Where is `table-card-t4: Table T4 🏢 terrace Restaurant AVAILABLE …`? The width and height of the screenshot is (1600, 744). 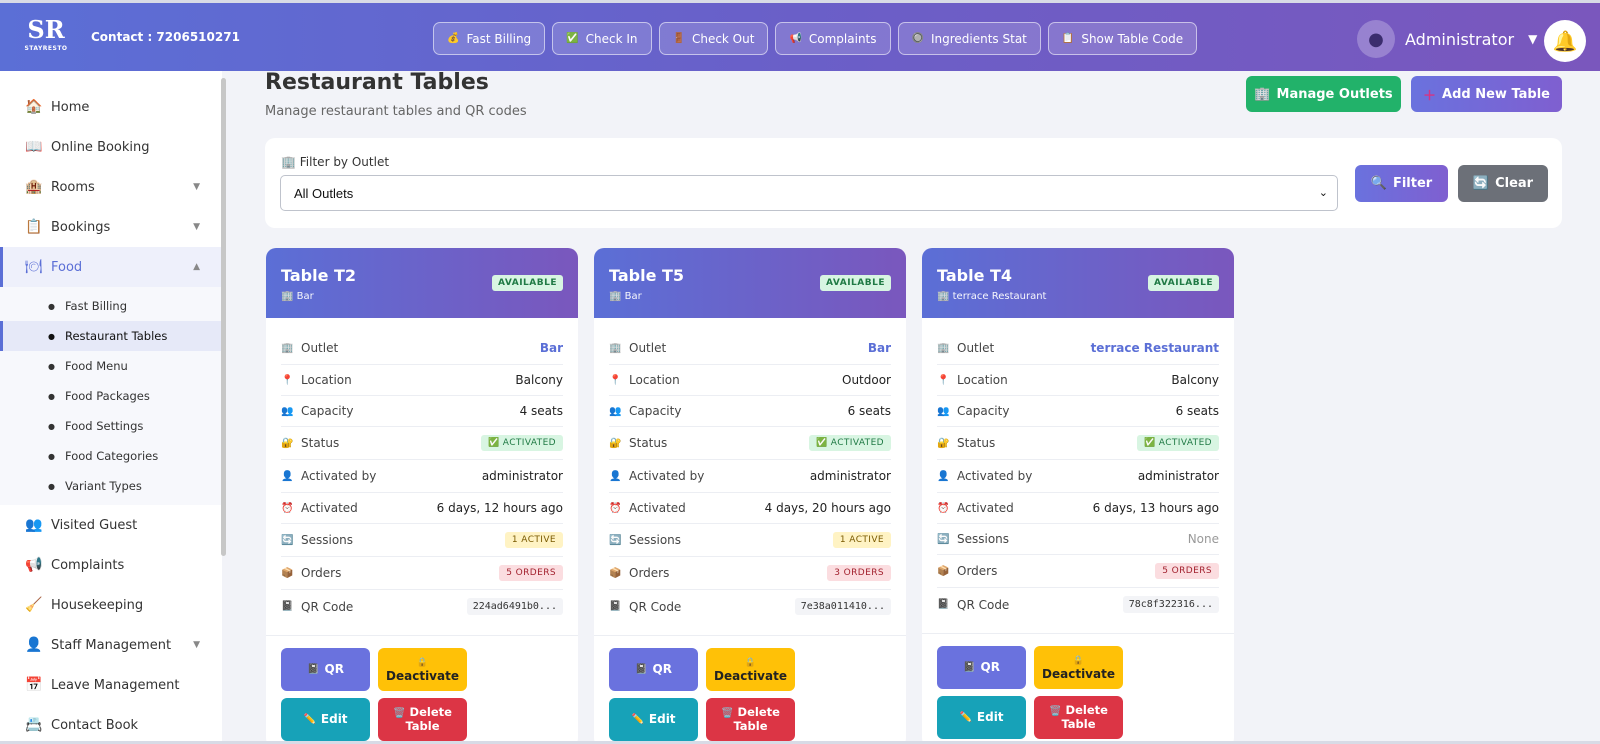 table-card-t4: Table T4 🏢 terrace Restaurant AVAILABLE … is located at coordinates (1078, 496).